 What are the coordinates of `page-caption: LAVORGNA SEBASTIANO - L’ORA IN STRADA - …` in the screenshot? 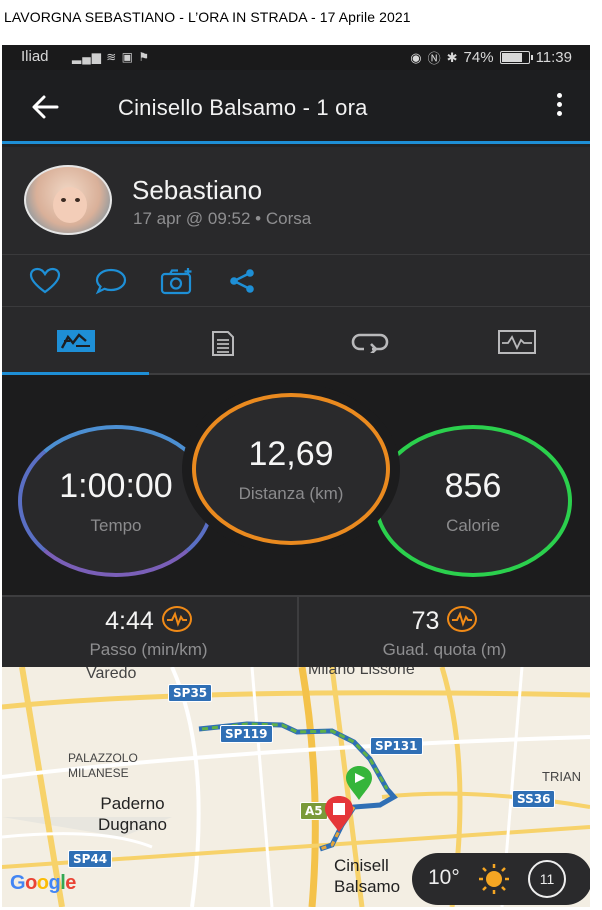 It's located at (207, 17).